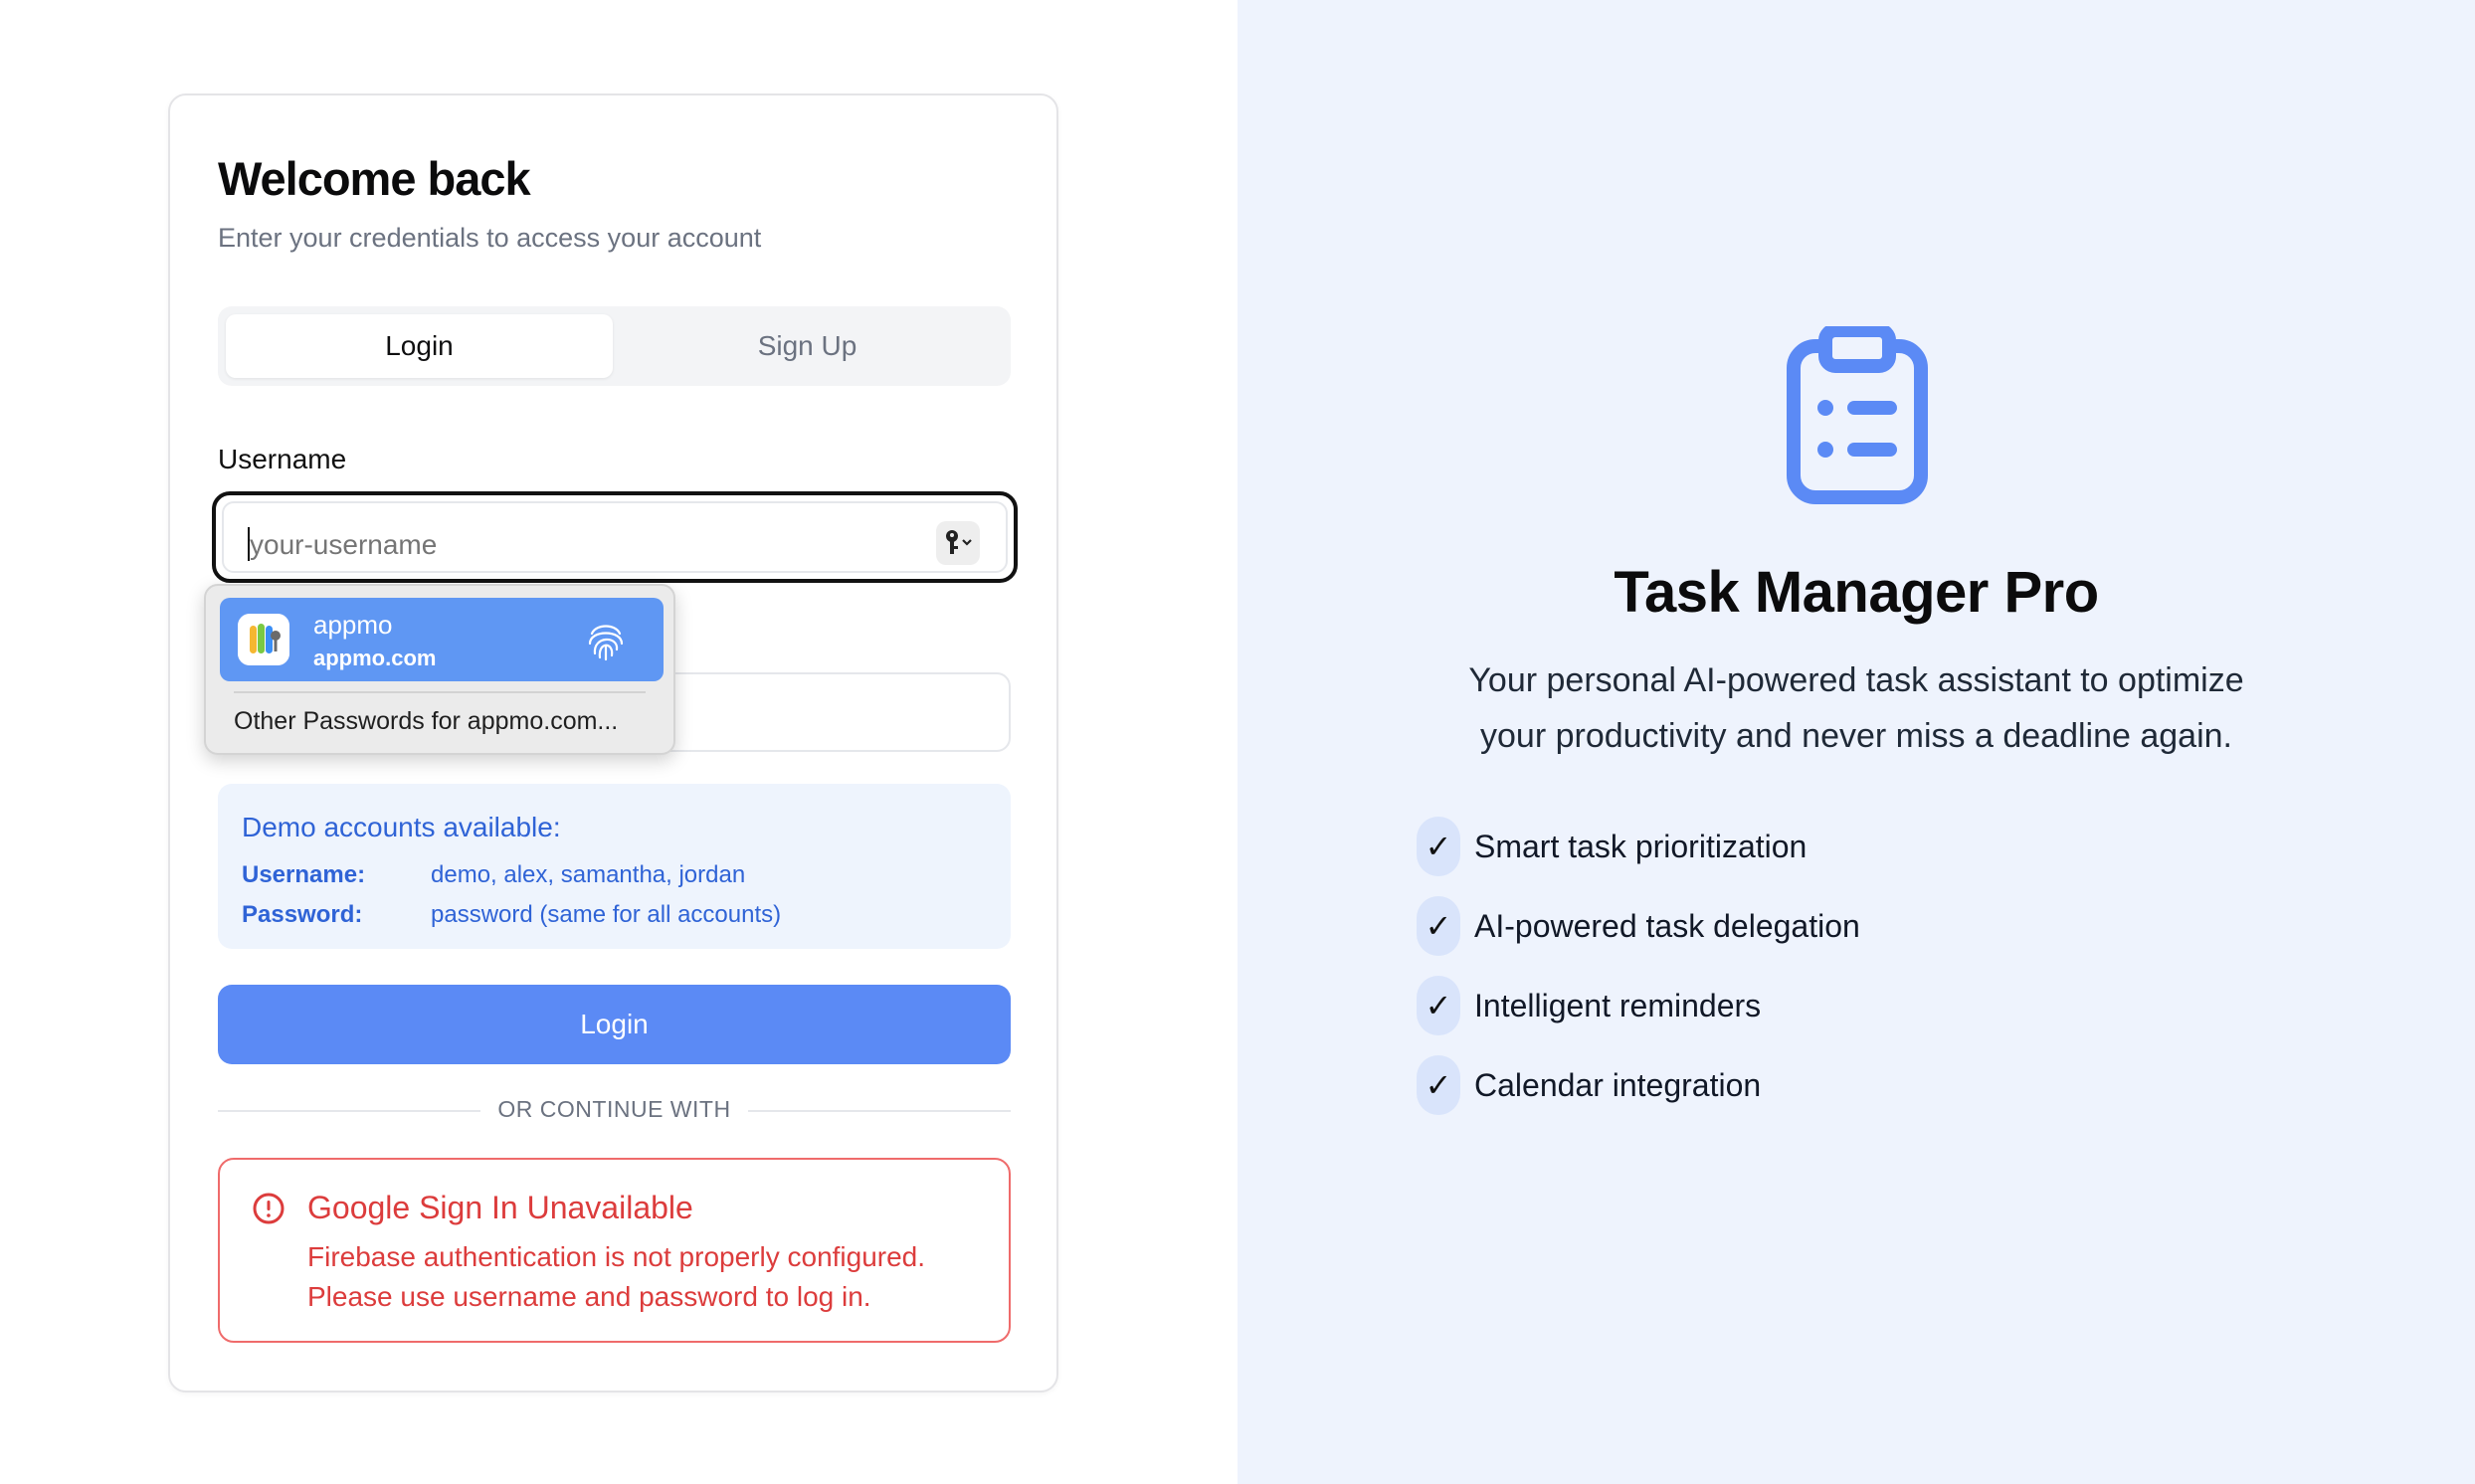 This screenshot has width=2475, height=1484. I want to click on key-icon, so click(959, 542).